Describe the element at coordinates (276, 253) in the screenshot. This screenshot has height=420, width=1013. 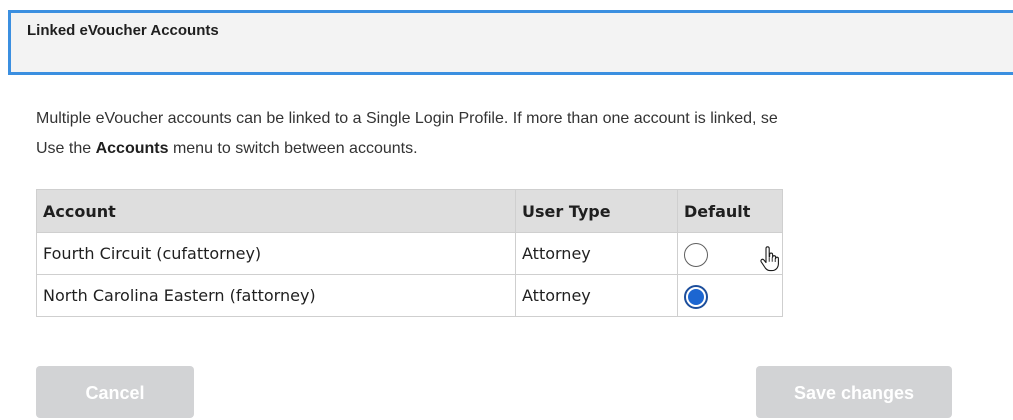
I see `account-name-cell: Fourth Circuit (cufattorney)` at that location.